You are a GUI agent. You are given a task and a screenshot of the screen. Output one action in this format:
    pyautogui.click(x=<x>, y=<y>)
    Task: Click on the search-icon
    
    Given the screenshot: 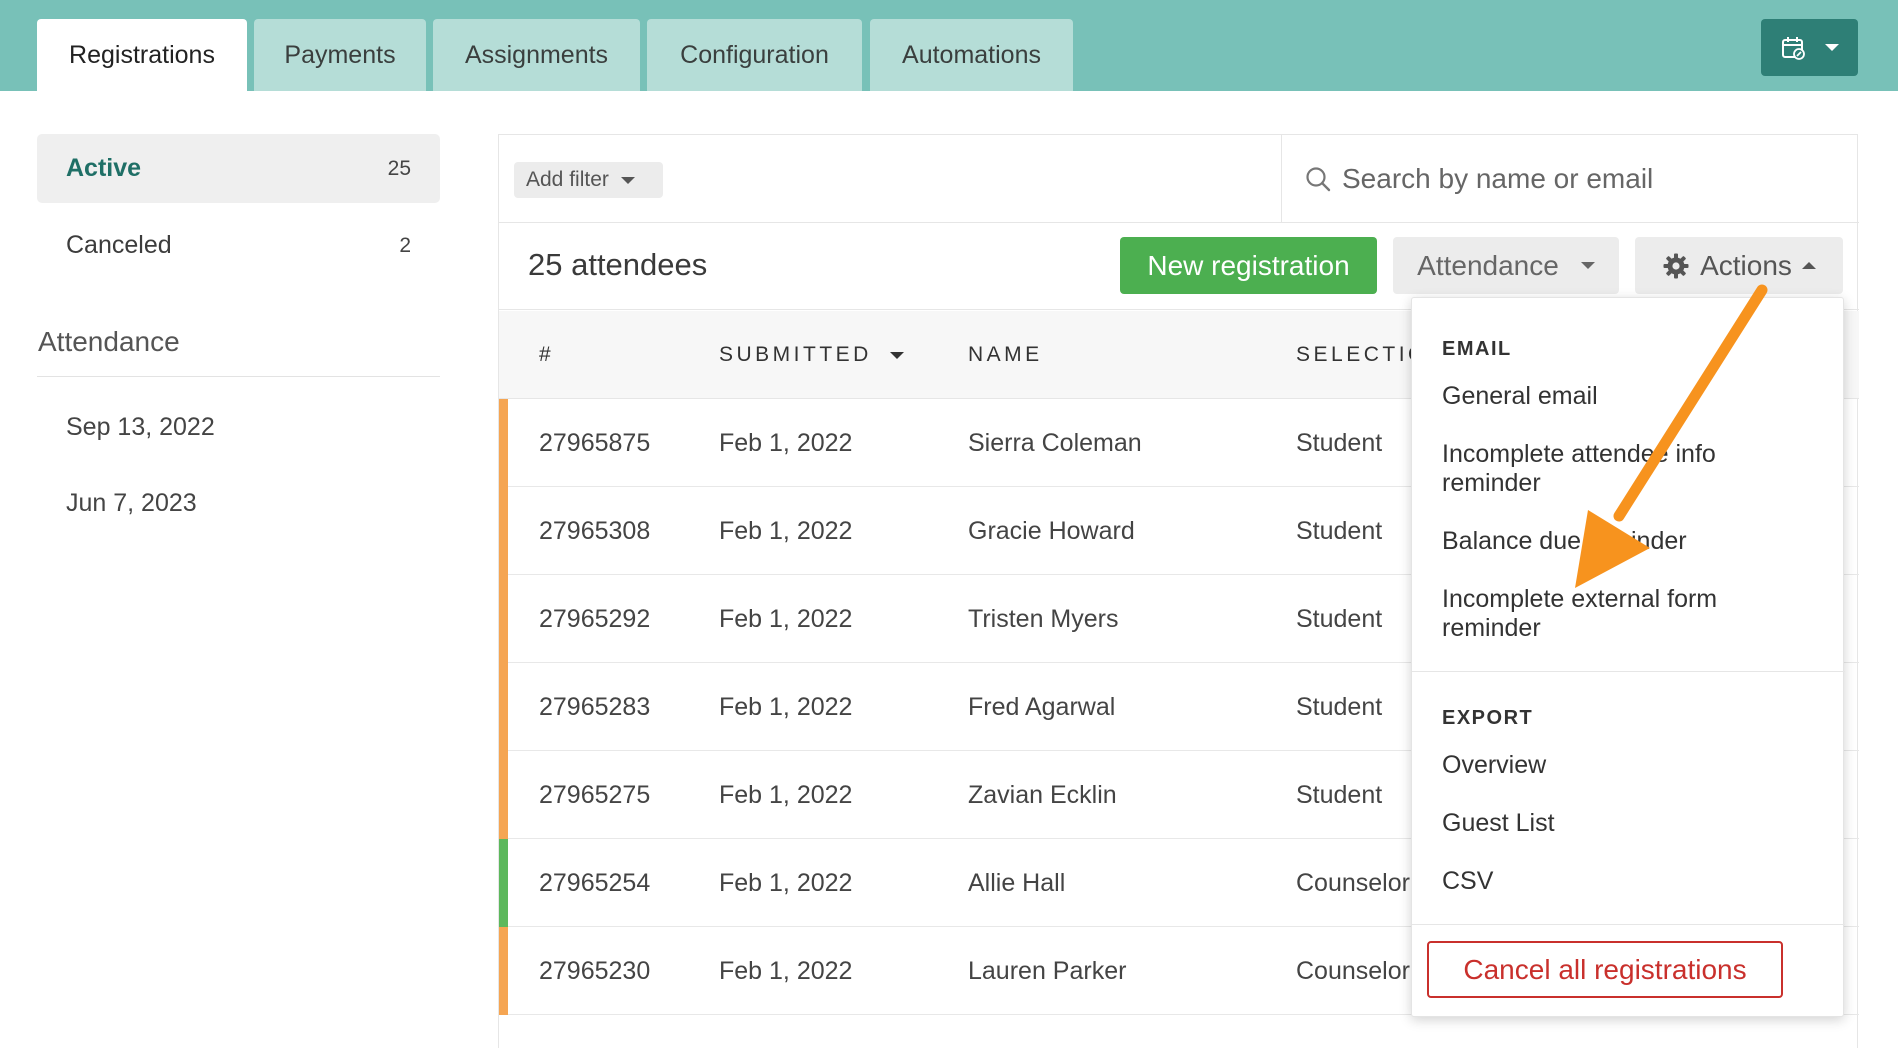 What is the action you would take?
    pyautogui.click(x=1318, y=179)
    